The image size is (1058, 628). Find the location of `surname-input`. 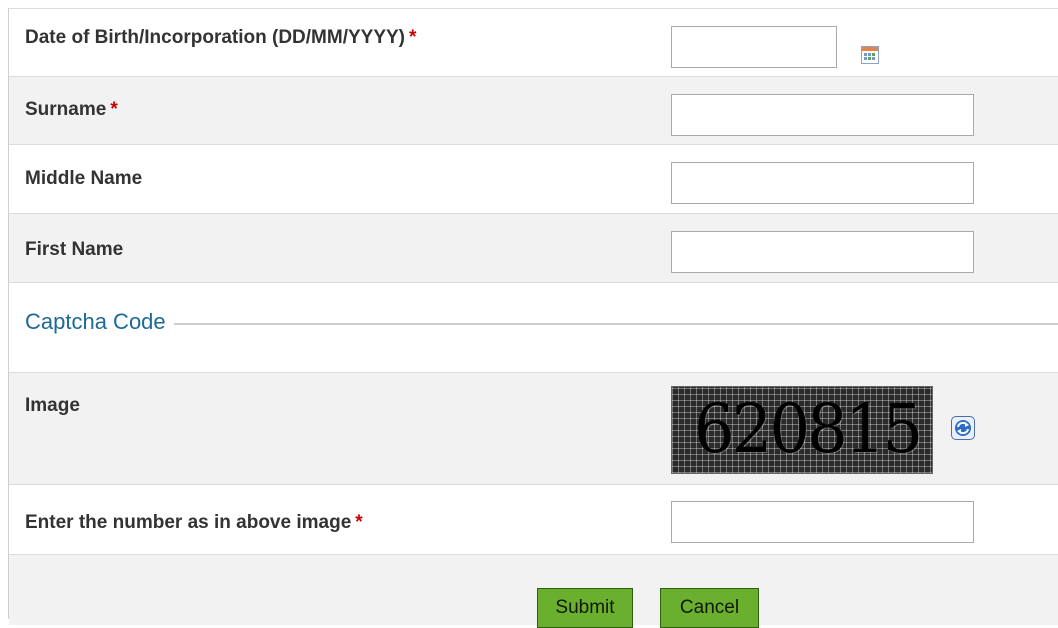

surname-input is located at coordinates (822, 115).